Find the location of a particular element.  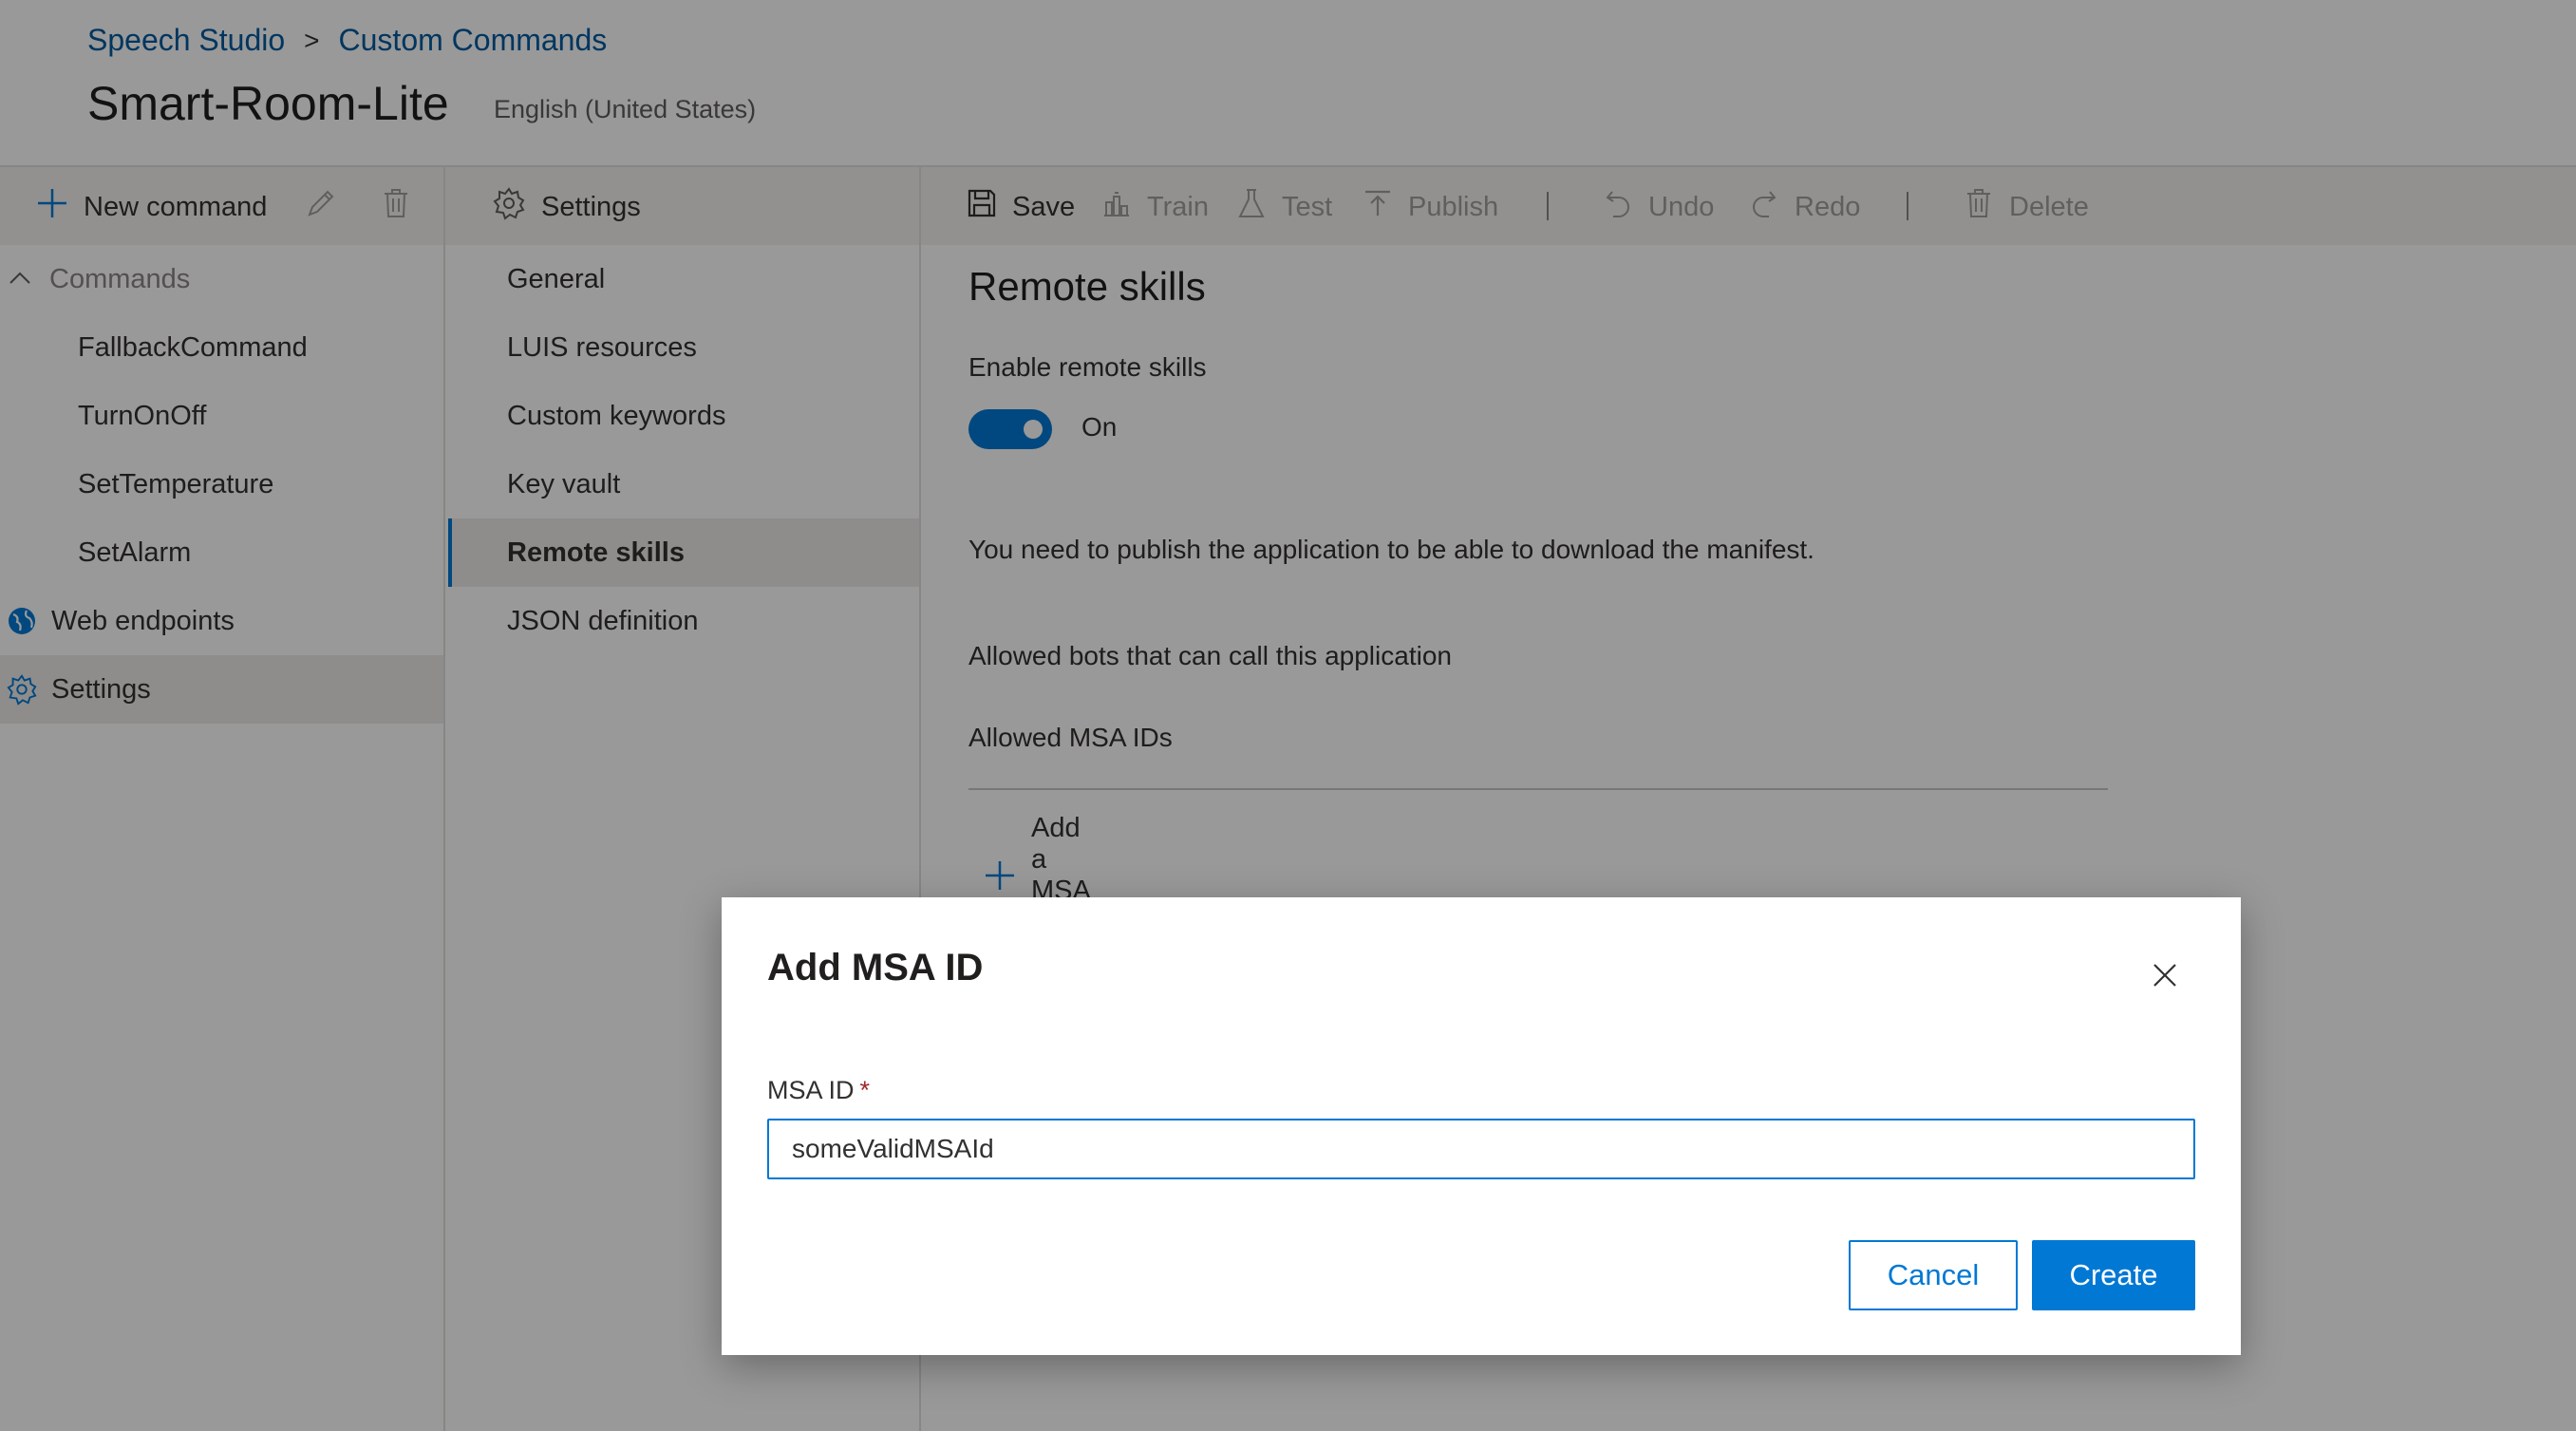

msa-id-input is located at coordinates (1481, 1149).